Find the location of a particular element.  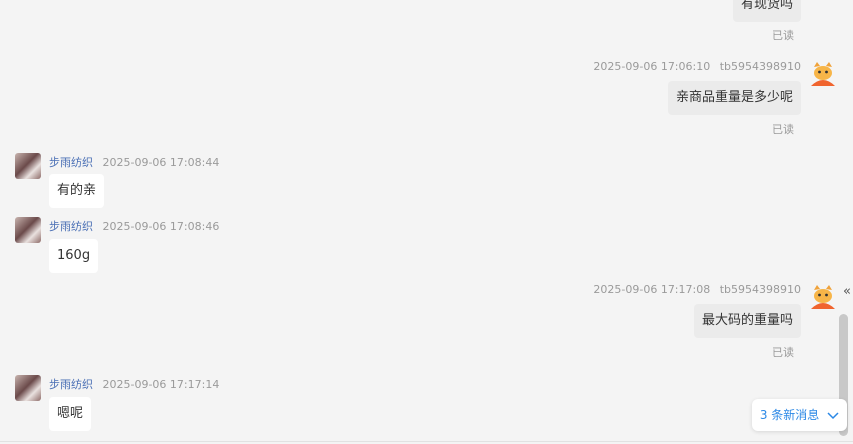

message-bubble-incoming: 嗯呢 is located at coordinates (70, 414).